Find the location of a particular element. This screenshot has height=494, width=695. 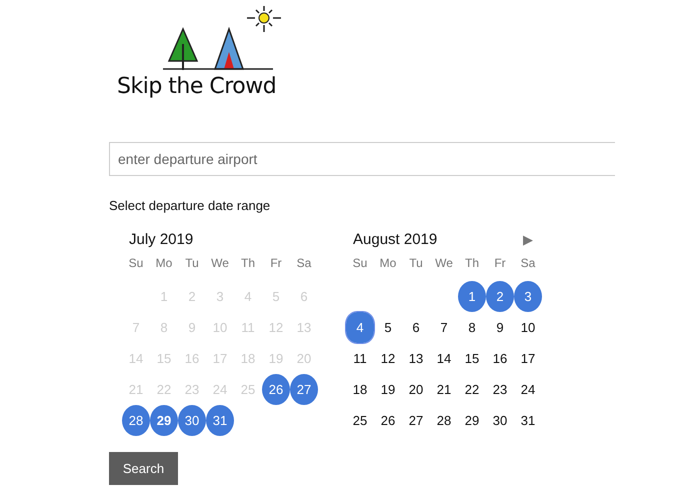

calendar-day: 14 is located at coordinates (444, 358).